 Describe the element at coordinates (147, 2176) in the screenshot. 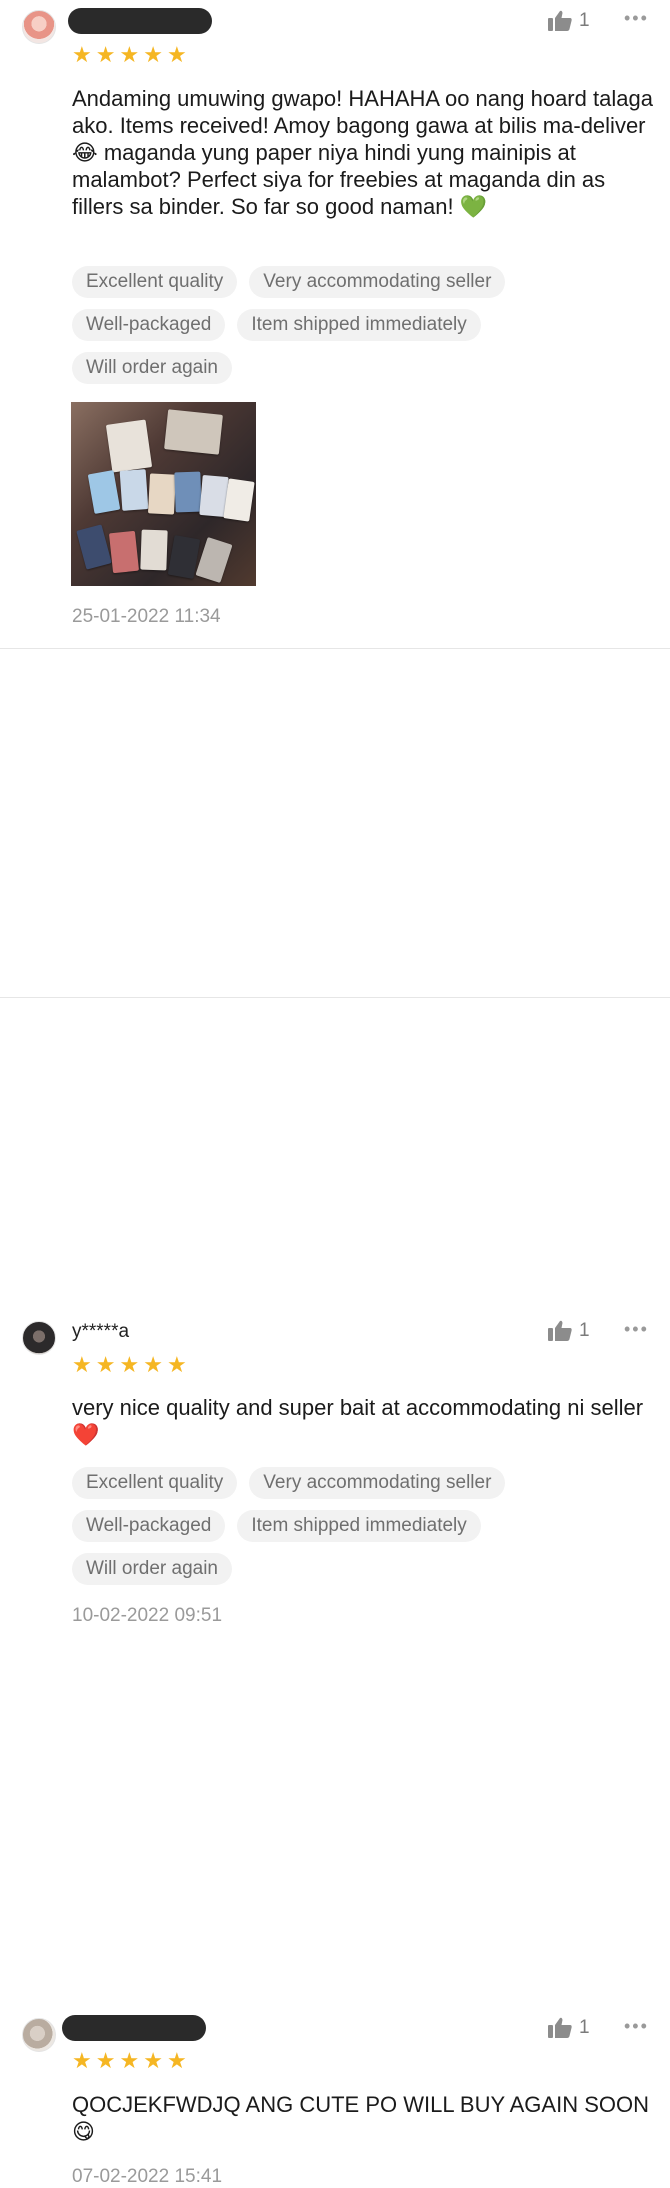

I see `review-date: 07-02-2022 15:41` at that location.